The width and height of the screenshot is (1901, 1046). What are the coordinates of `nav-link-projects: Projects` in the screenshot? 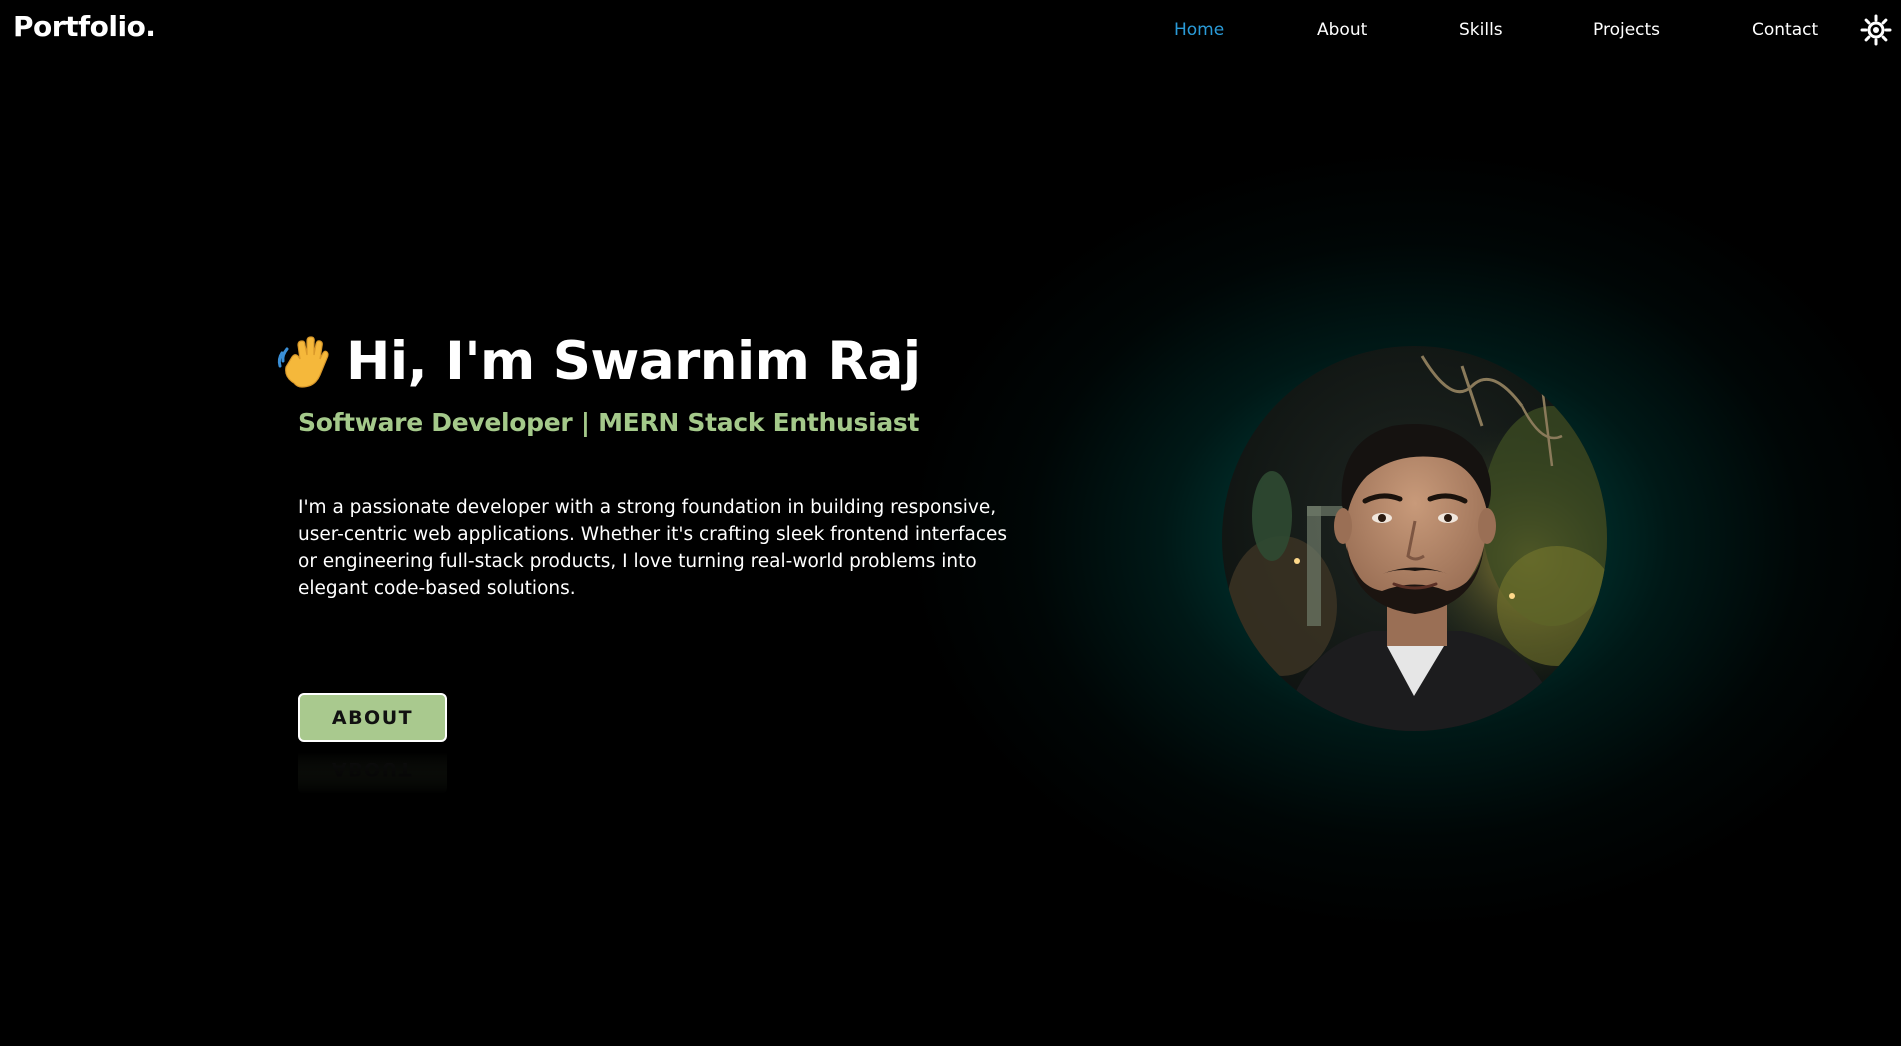 It's located at (1626, 30).